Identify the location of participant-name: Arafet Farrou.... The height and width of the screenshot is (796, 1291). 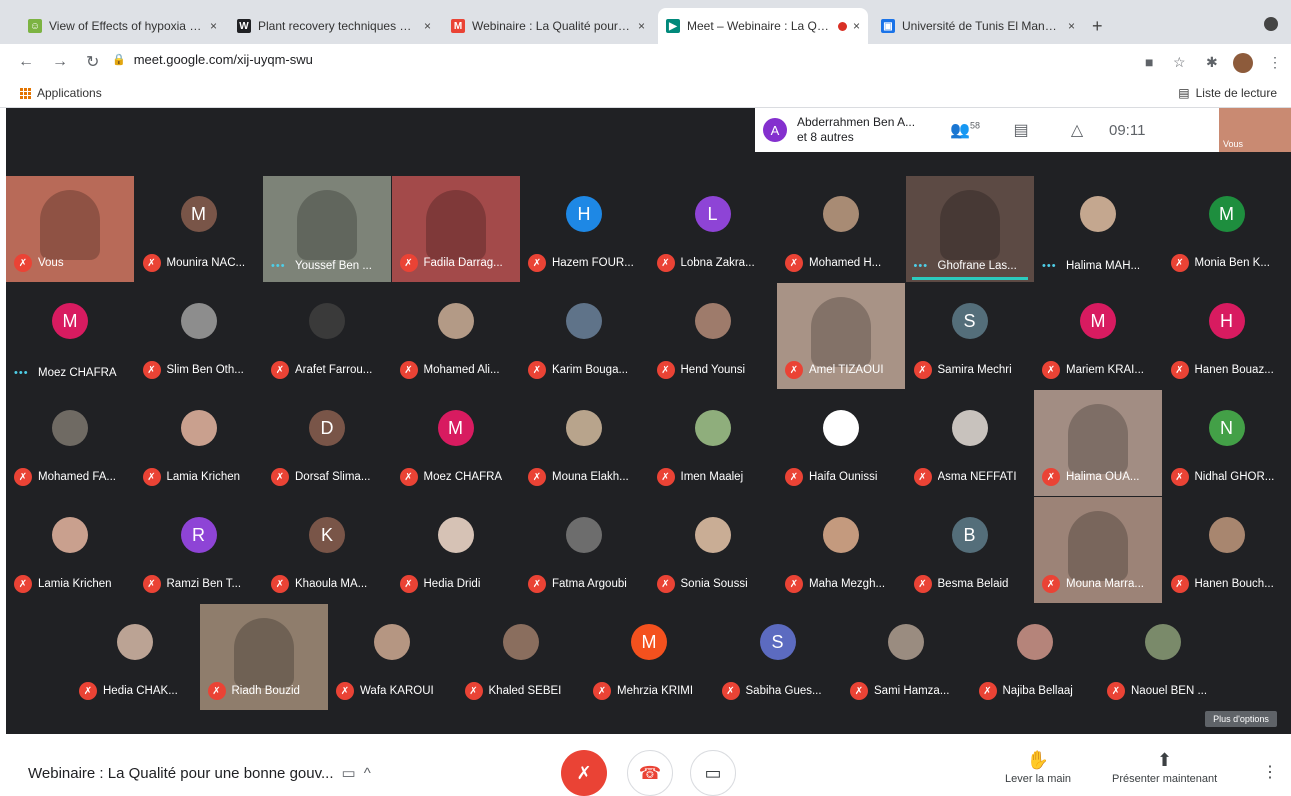
(334, 370).